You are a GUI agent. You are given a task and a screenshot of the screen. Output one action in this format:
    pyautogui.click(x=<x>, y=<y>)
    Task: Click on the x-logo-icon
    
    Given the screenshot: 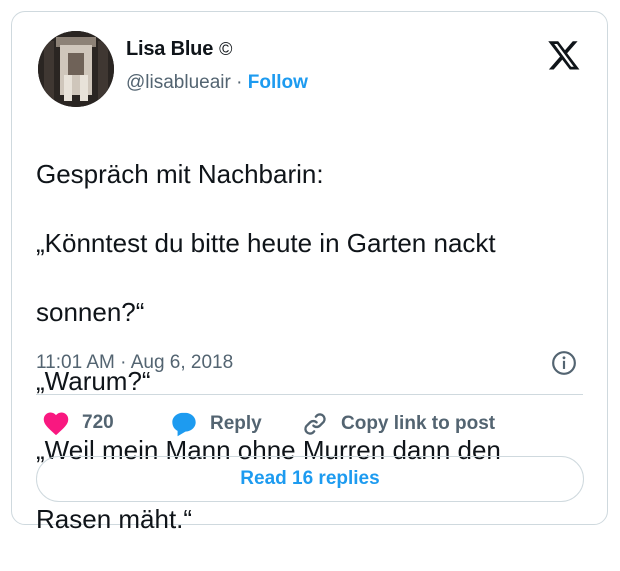 What is the action you would take?
    pyautogui.click(x=564, y=55)
    